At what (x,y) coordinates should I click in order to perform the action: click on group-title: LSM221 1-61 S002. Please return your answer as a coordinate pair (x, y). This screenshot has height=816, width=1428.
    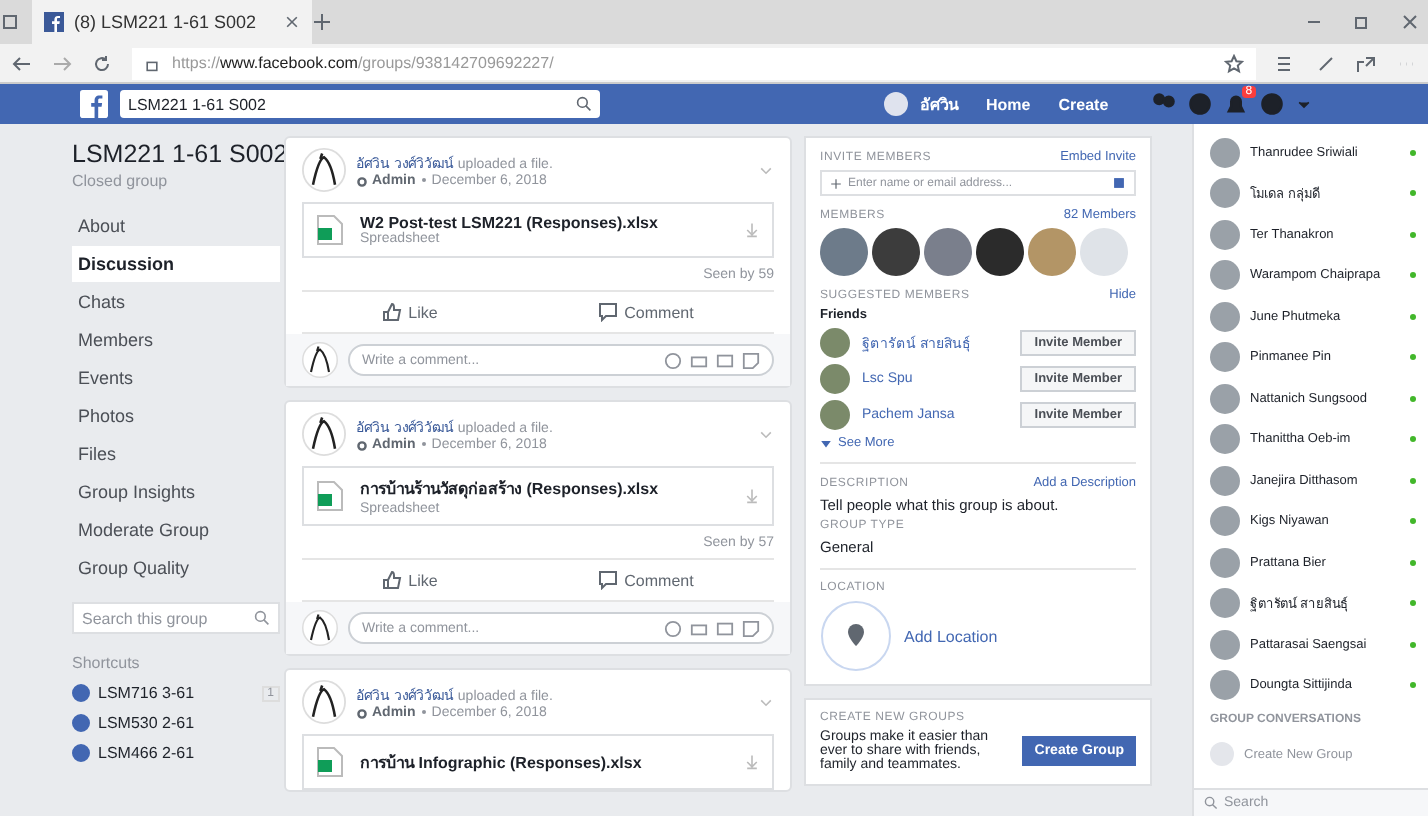
    Looking at the image, I should click on (176, 154).